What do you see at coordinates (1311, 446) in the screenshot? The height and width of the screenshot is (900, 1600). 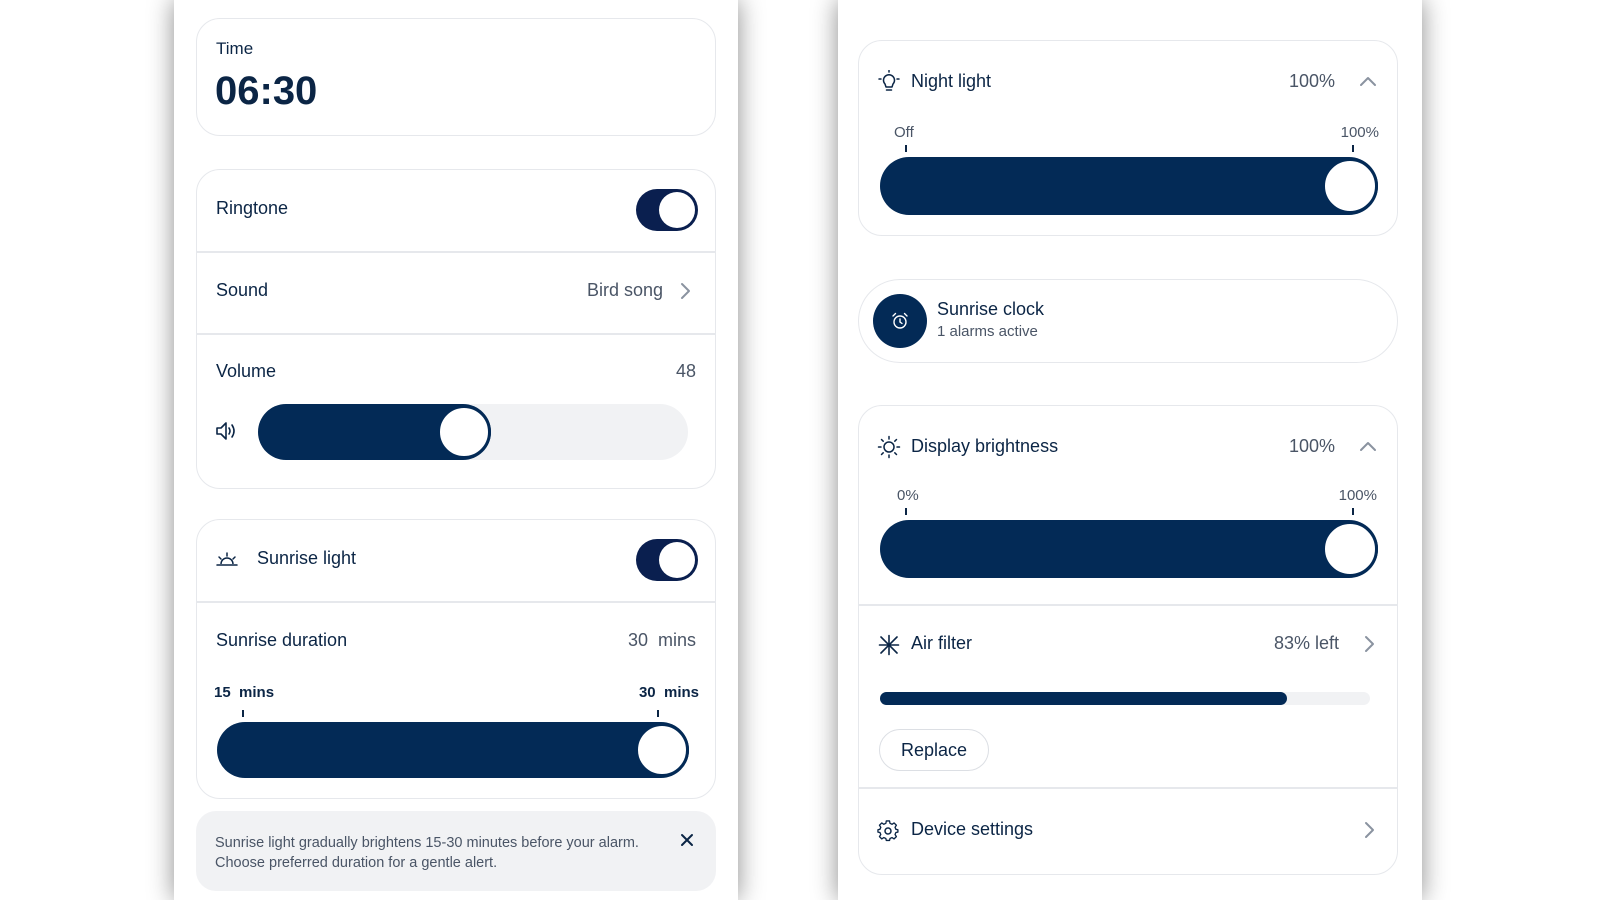 I see `display-brightness-value: 100%` at bounding box center [1311, 446].